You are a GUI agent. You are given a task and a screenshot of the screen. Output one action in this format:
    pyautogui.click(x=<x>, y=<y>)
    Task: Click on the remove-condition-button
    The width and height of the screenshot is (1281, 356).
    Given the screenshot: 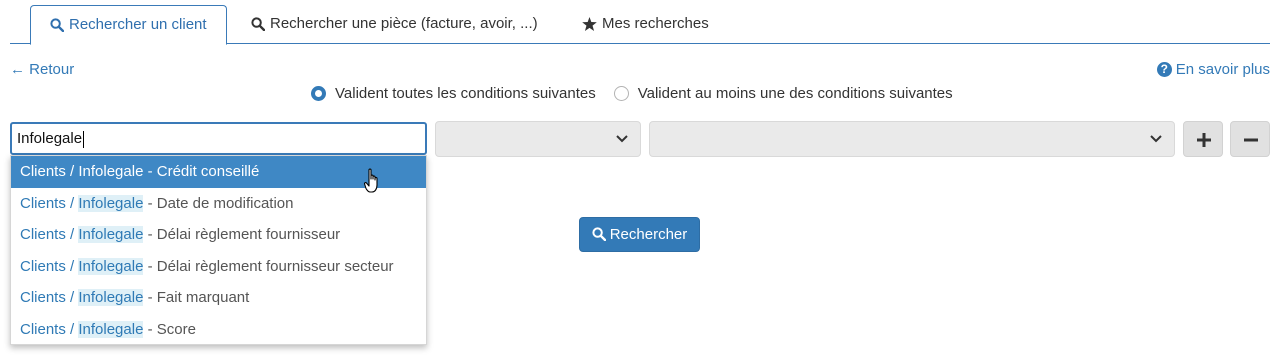 What is the action you would take?
    pyautogui.click(x=1250, y=139)
    